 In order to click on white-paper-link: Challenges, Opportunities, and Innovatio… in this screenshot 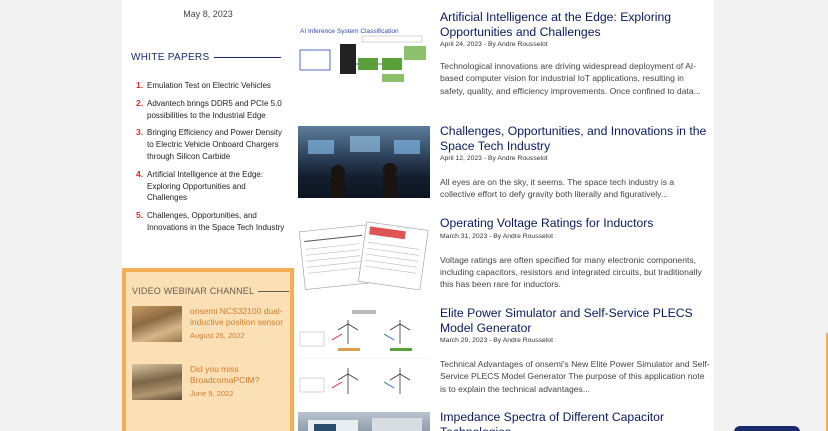, I will do `click(216, 222)`.